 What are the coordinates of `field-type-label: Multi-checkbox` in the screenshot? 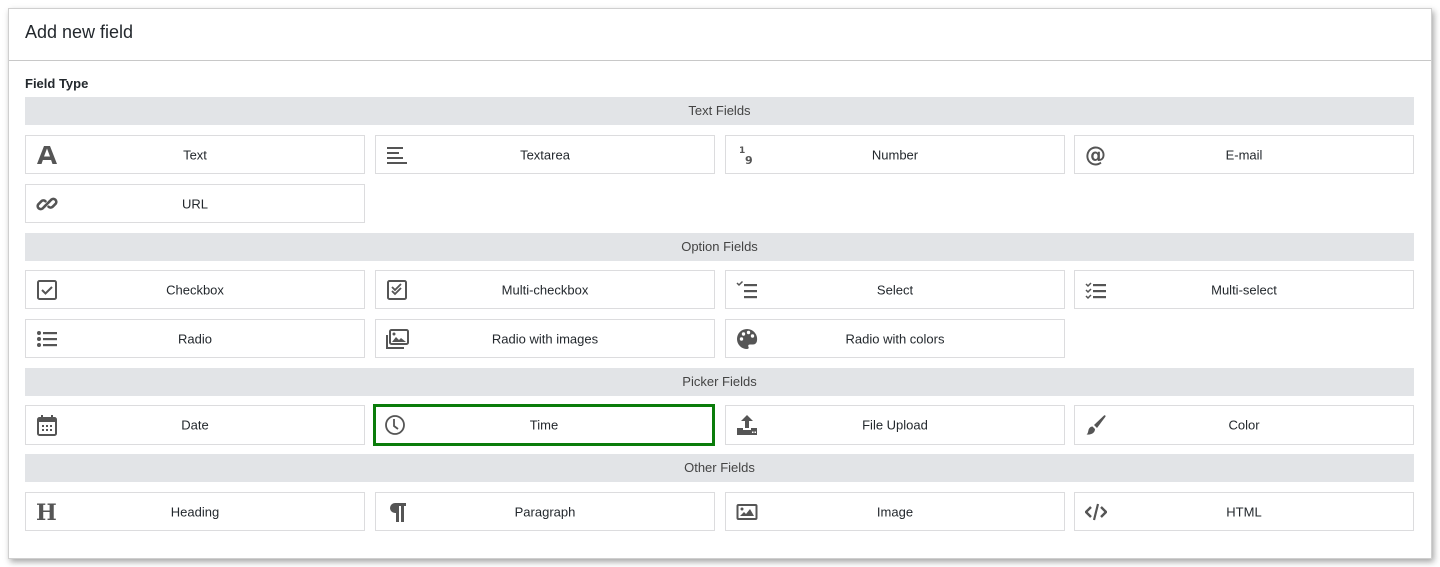 It's located at (545, 289).